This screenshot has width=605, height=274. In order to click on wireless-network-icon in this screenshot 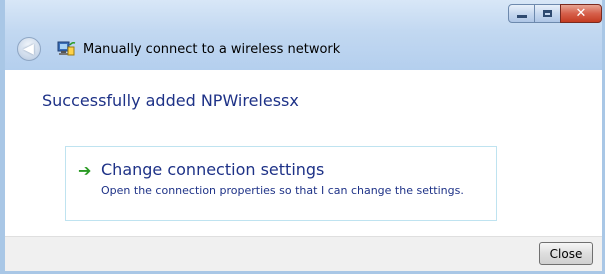, I will do `click(66, 49)`.